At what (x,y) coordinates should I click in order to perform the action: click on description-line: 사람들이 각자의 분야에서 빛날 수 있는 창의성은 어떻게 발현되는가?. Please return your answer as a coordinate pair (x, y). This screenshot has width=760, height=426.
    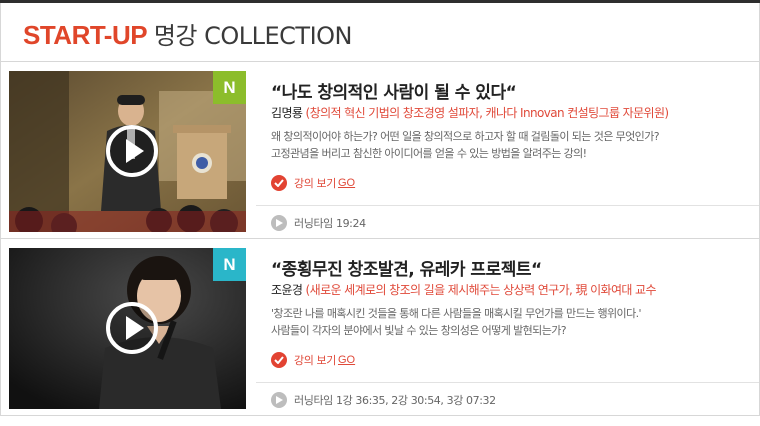
    Looking at the image, I should click on (419, 330).